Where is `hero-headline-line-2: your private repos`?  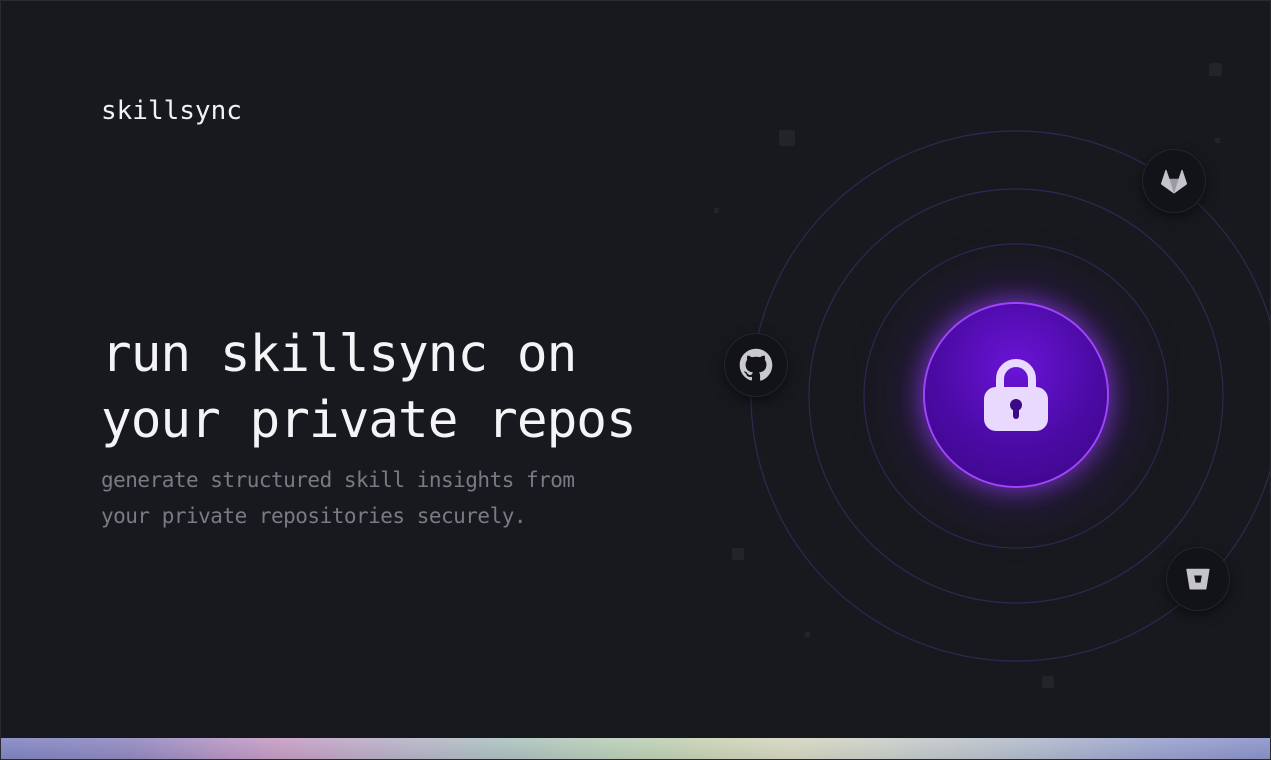 hero-headline-line-2: your private repos is located at coordinates (369, 420).